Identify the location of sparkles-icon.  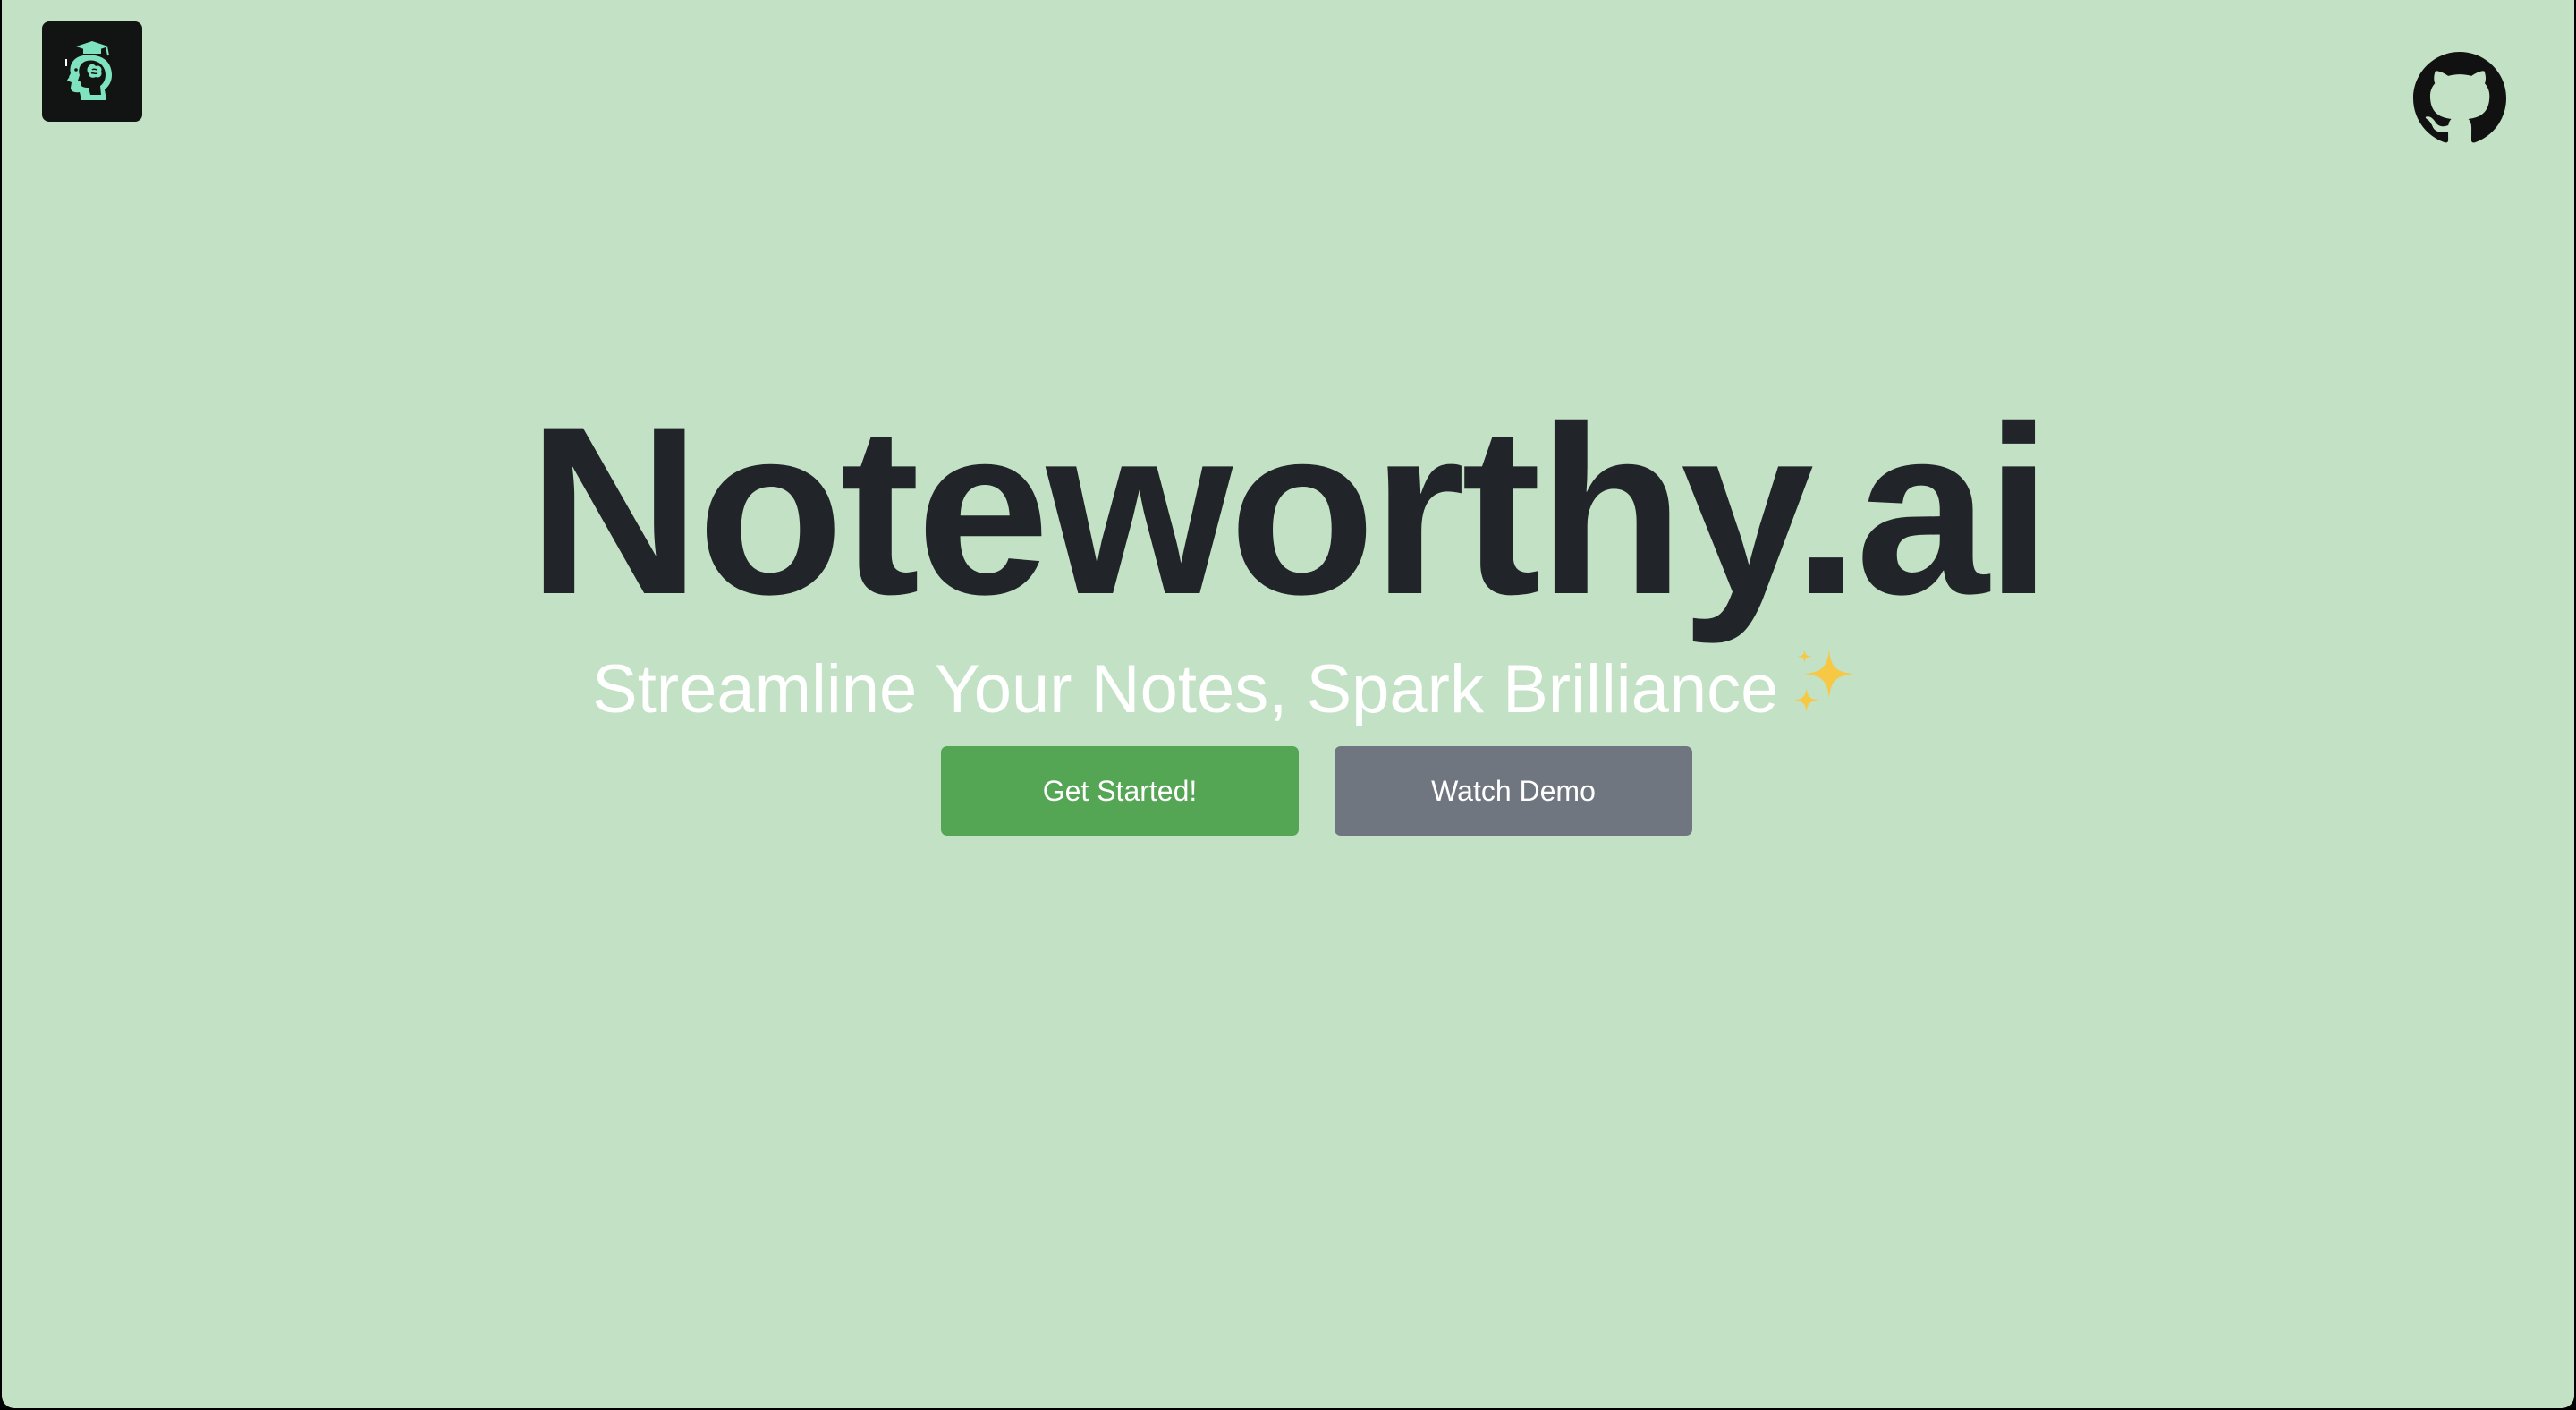
(1825, 681).